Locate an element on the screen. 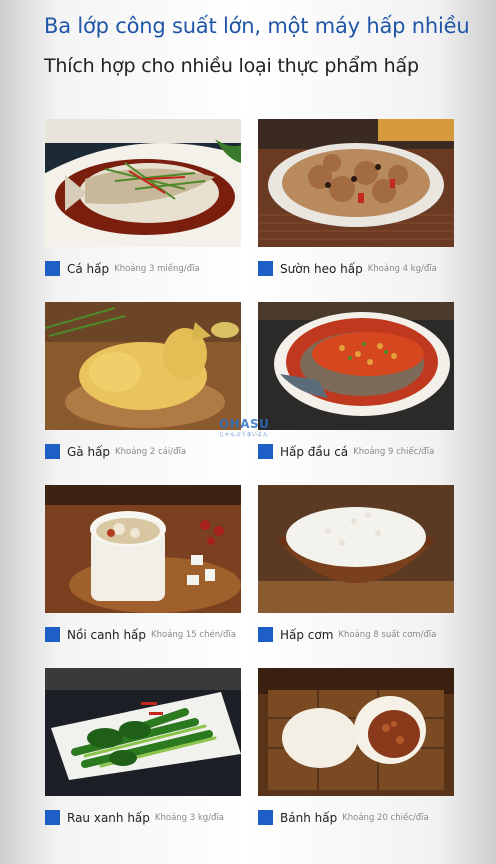  brand-watermark: OHASU じゃんぷうまいよん is located at coordinates (244, 427).